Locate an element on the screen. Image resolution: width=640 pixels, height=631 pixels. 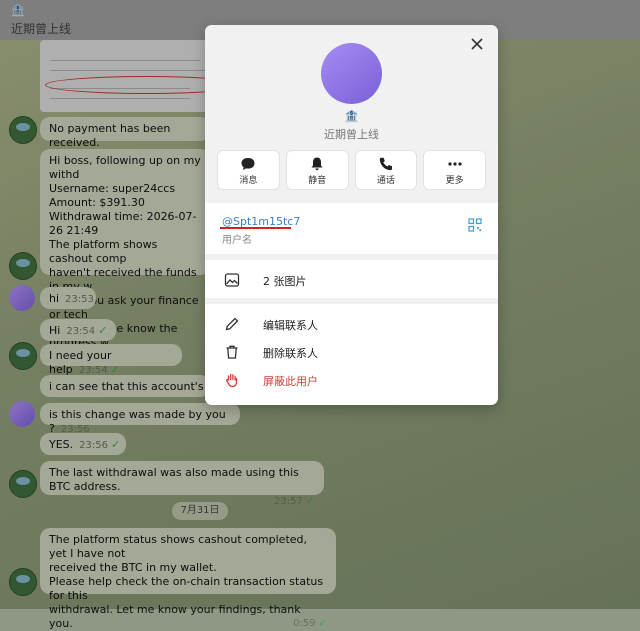
time-text: 0:59 is located at coordinates (304, 623).